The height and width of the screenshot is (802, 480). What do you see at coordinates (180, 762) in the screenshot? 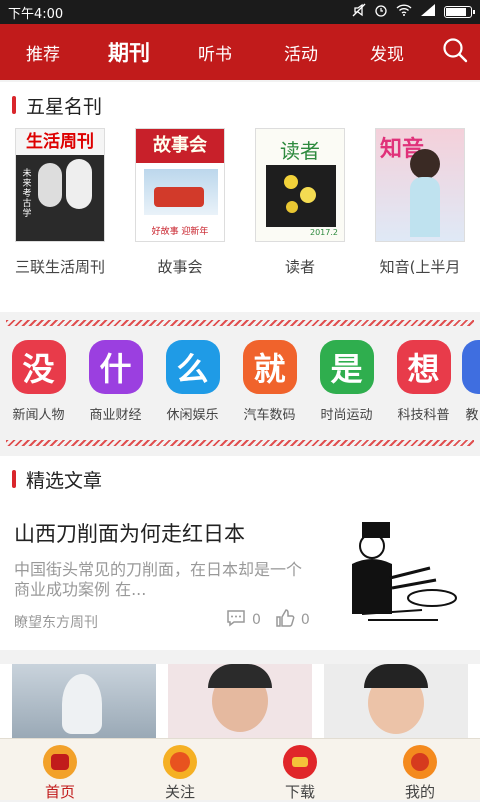
I see `follow-icon` at bounding box center [180, 762].